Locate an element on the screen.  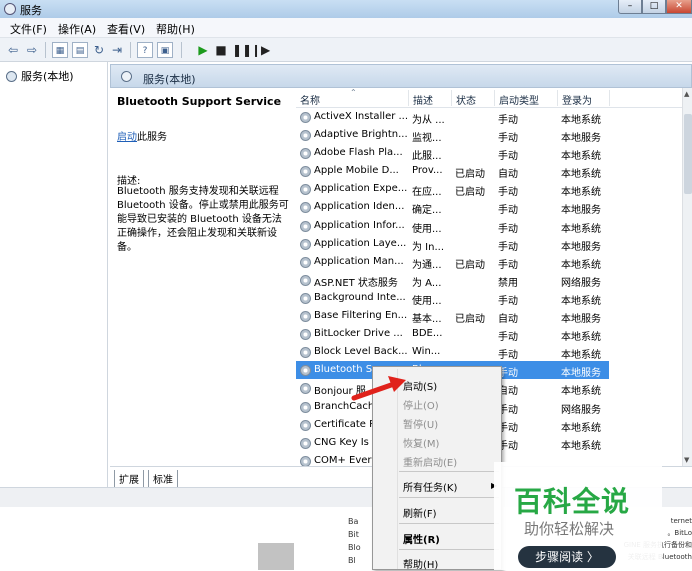
table-row: Application Expe... 在应... 已启动 手动 本地系统 is located at coordinates (489, 189).